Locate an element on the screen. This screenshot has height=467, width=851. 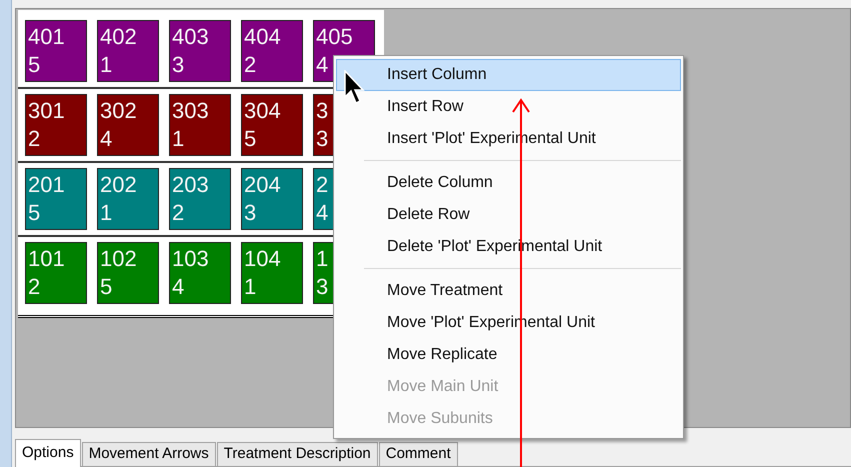
plot-number: 203 is located at coordinates (190, 185).